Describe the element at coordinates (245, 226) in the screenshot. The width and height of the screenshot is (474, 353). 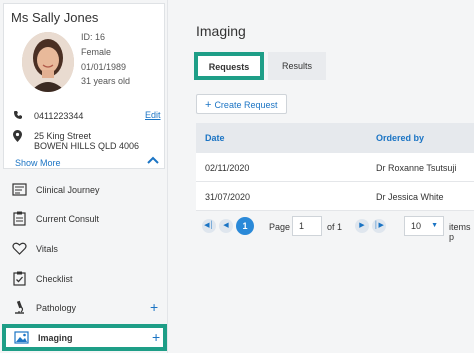
I see `current-page-button: 1` at that location.